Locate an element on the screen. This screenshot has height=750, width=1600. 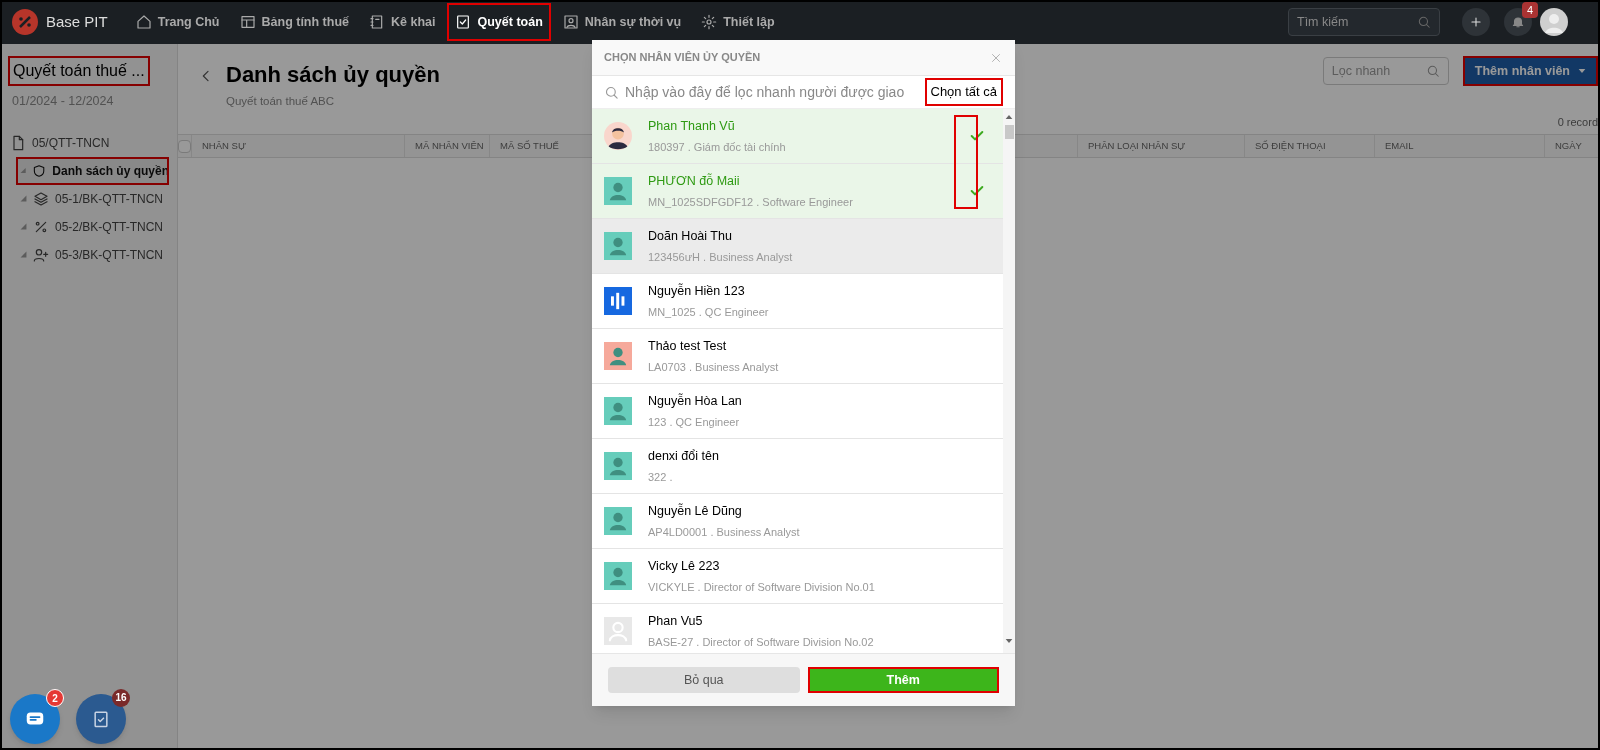
checklist-icon is located at coordinates (463, 22).